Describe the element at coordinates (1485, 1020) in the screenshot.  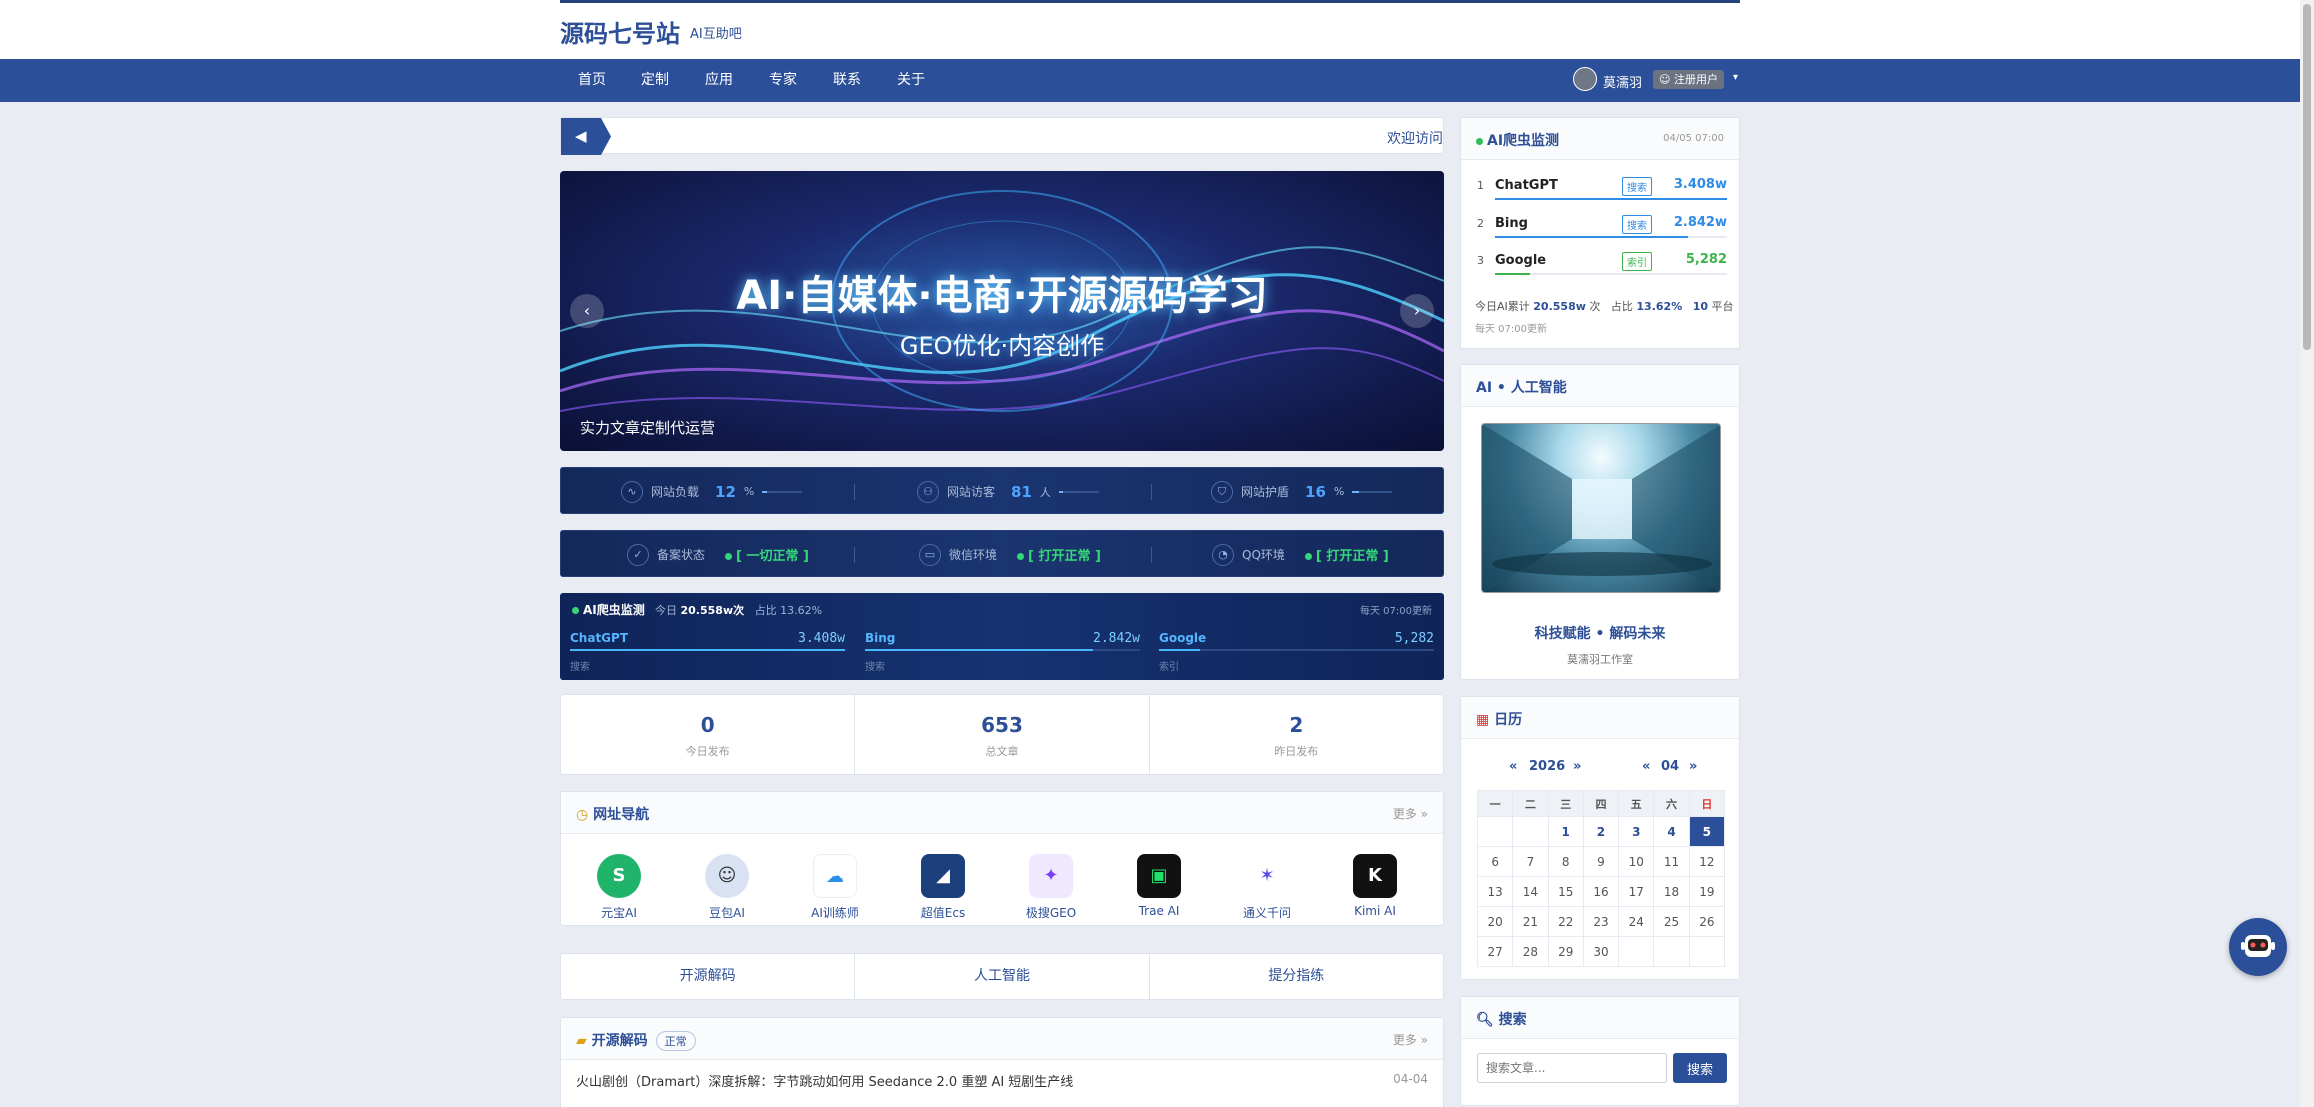
I see `search-icon: 🔍︎` at that location.